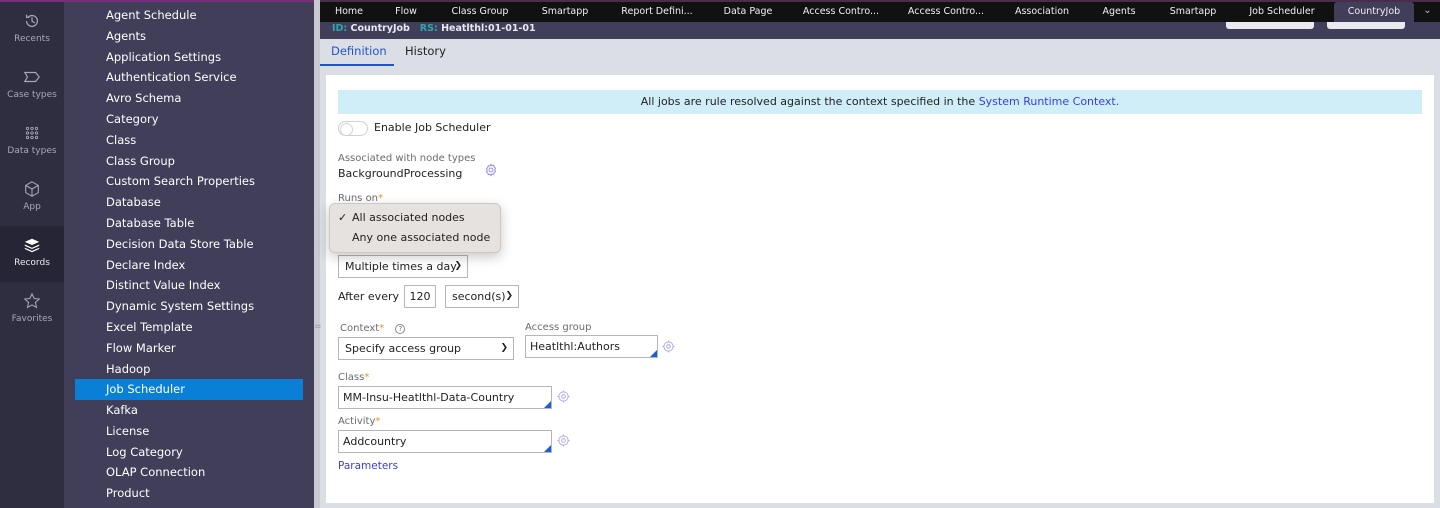  Describe the element at coordinates (403, 348) in the screenshot. I see `context-value: Specify access group` at that location.